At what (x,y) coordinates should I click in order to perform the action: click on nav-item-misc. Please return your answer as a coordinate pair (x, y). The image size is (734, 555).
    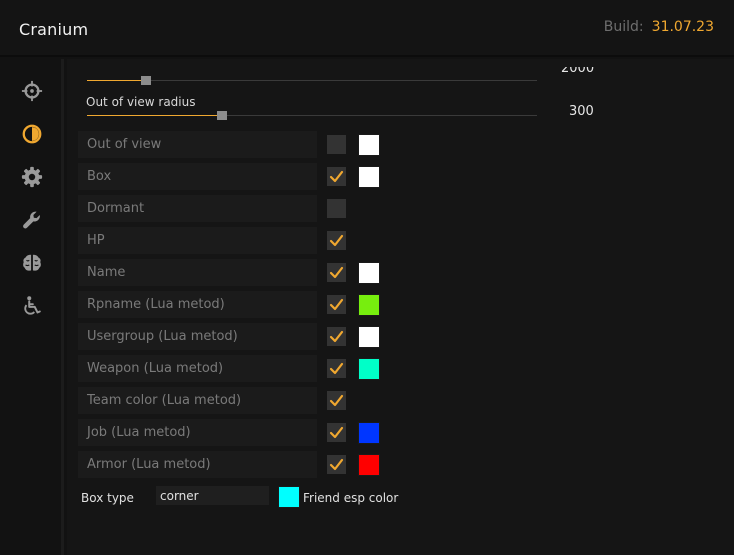
    Looking at the image, I should click on (32, 263).